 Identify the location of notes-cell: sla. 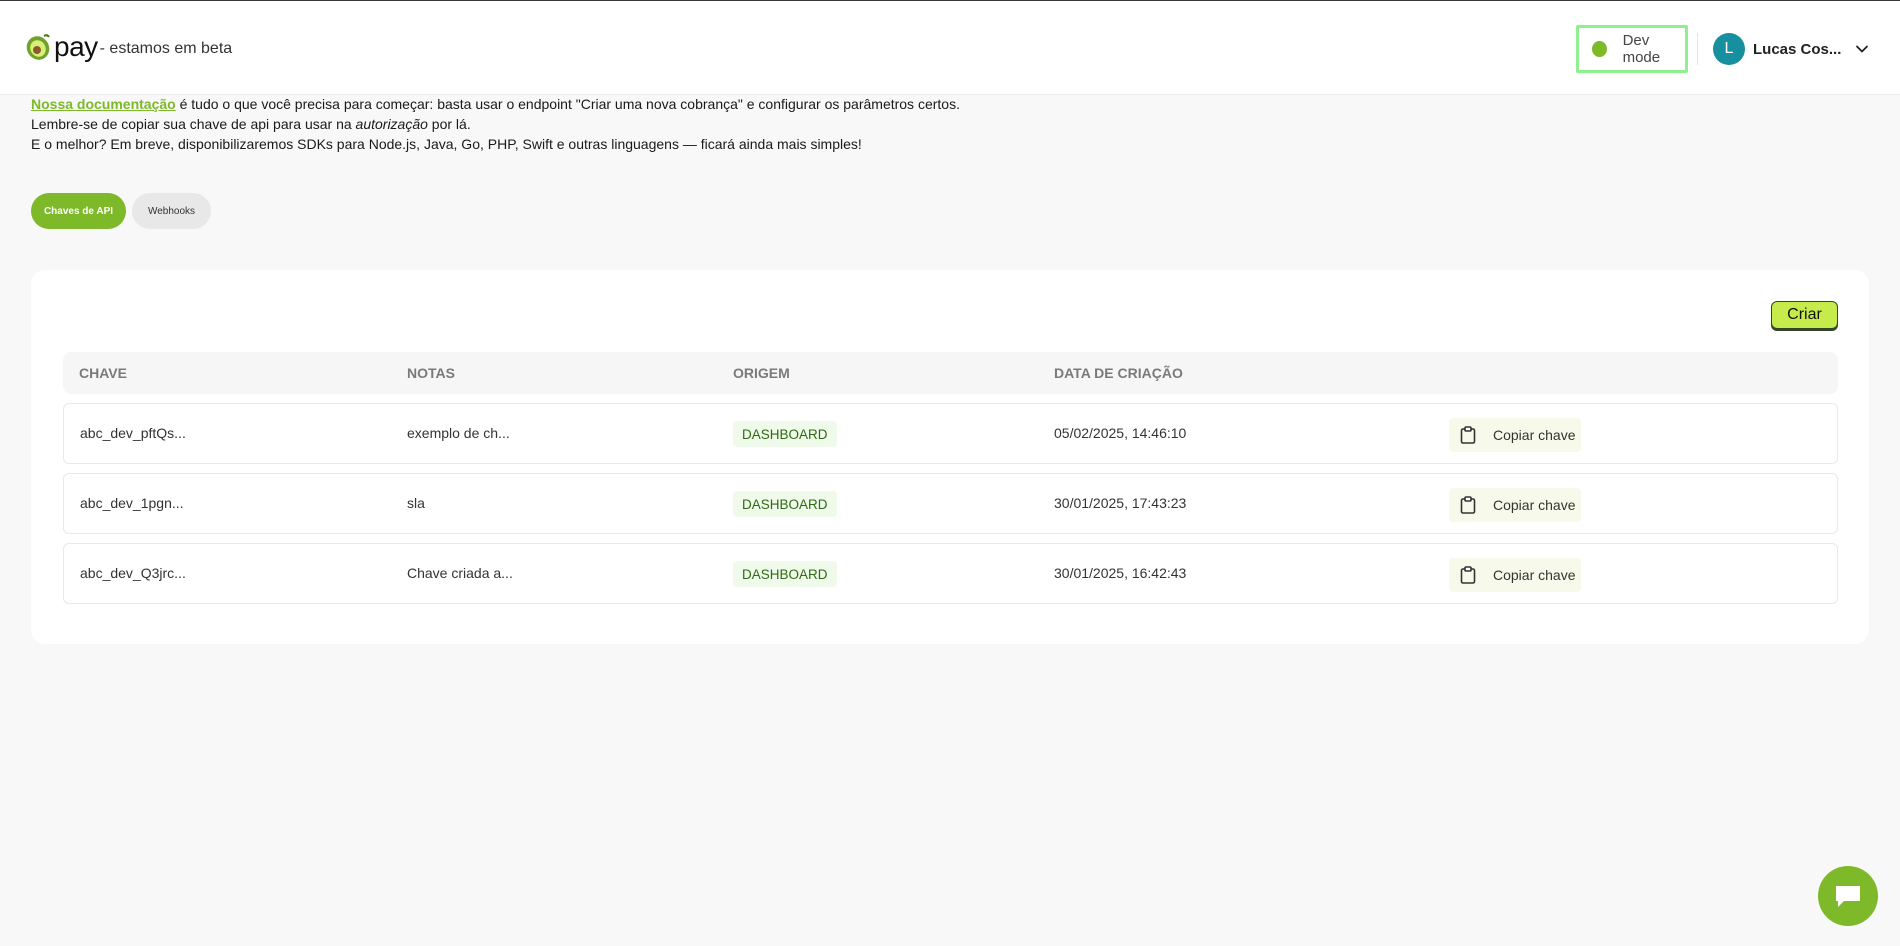
(416, 503).